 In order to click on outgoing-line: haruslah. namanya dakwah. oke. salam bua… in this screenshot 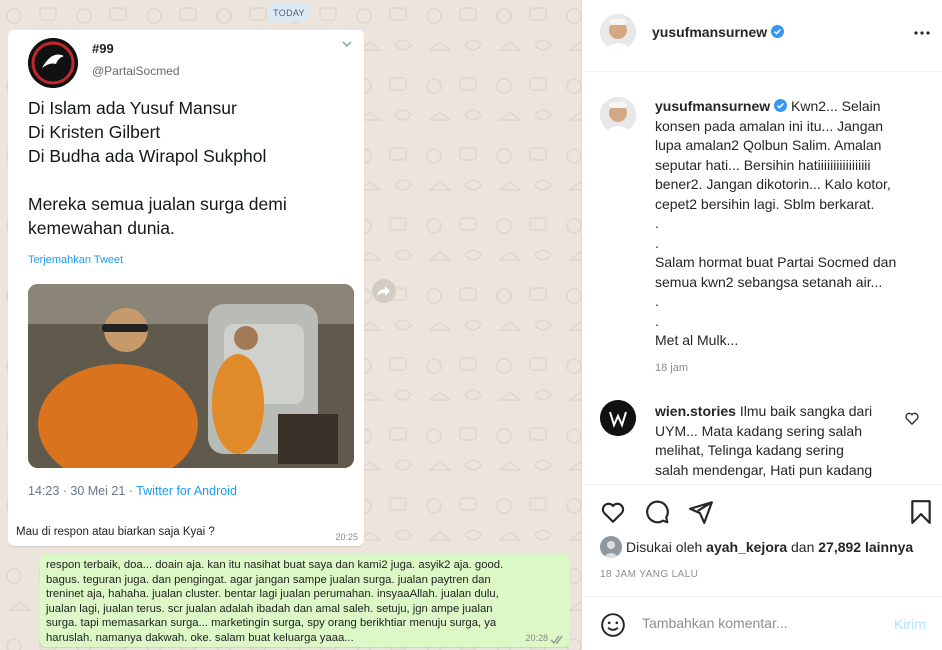, I will do `click(200, 637)`.